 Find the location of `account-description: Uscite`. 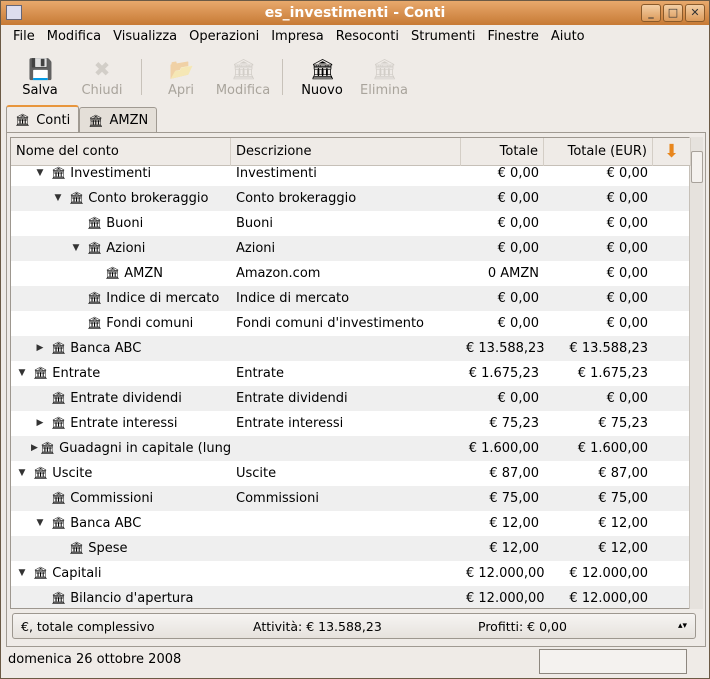

account-description: Uscite is located at coordinates (256, 473).